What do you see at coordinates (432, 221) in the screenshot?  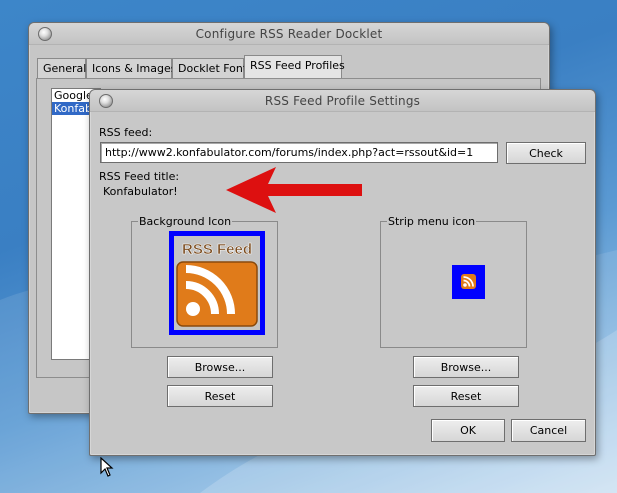 I see `strip-menu-icon-legend: Strip menu icon` at bounding box center [432, 221].